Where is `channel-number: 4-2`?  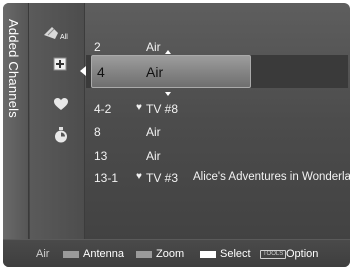
channel-number: 4-2 is located at coordinates (103, 109).